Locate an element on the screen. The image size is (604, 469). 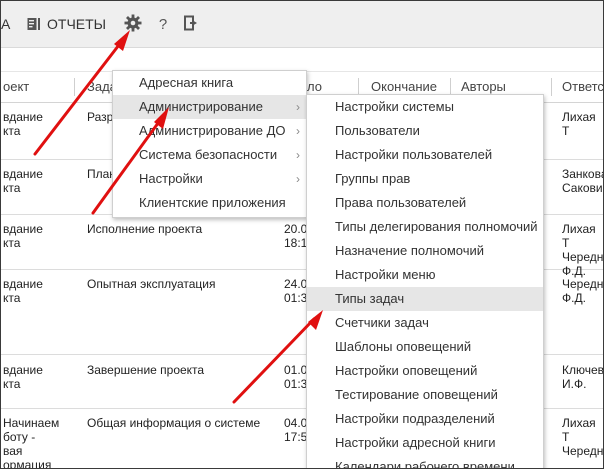
logout-button is located at coordinates (192, 24).